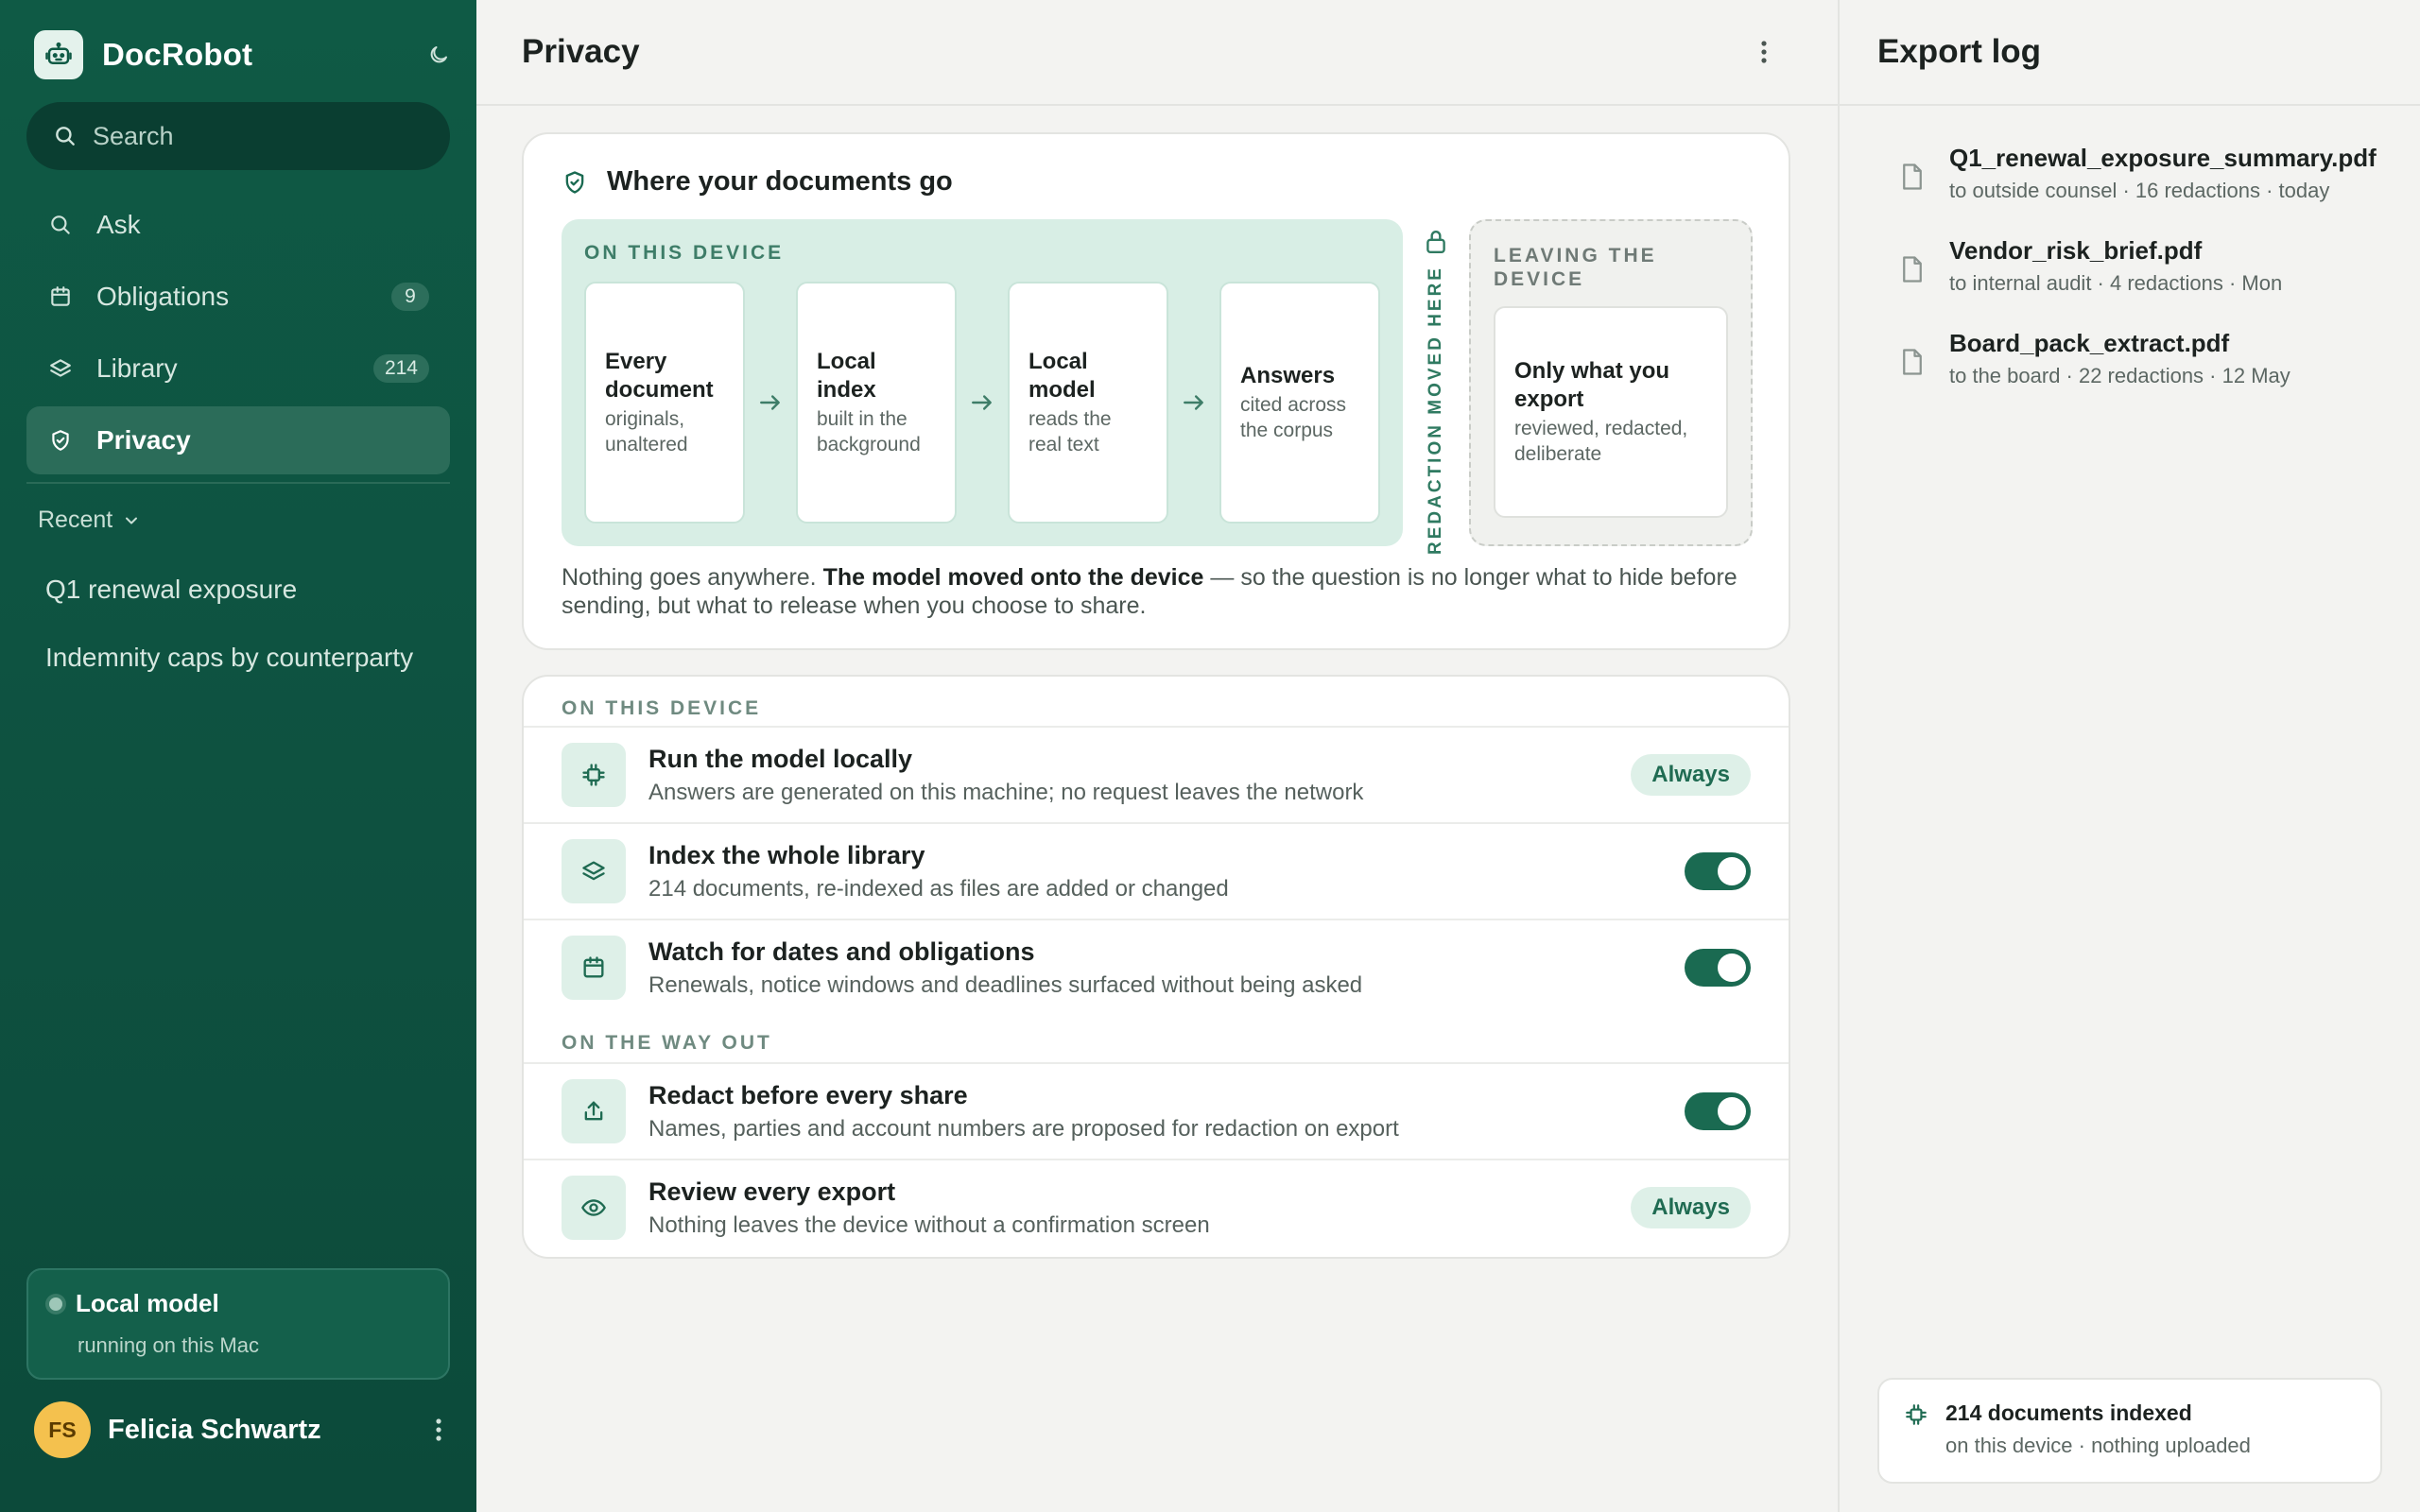 This screenshot has width=2420, height=1512. Describe the element at coordinates (238, 483) in the screenshot. I see `nav-divider` at that location.